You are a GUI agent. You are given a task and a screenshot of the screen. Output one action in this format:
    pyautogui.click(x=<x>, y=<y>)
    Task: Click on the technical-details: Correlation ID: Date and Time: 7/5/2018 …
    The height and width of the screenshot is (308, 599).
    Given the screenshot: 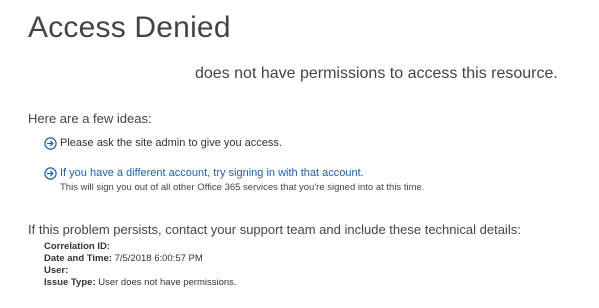 What is the action you would take?
    pyautogui.click(x=153, y=265)
    